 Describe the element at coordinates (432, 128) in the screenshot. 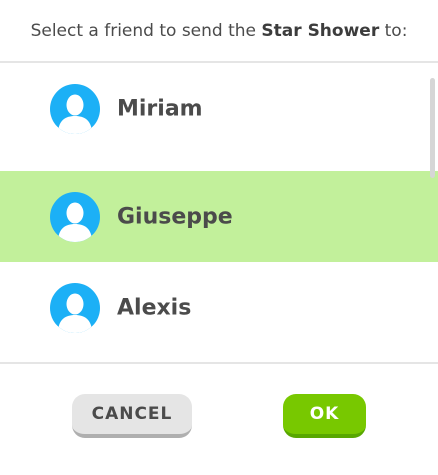

I see `list-scrollbar` at that location.